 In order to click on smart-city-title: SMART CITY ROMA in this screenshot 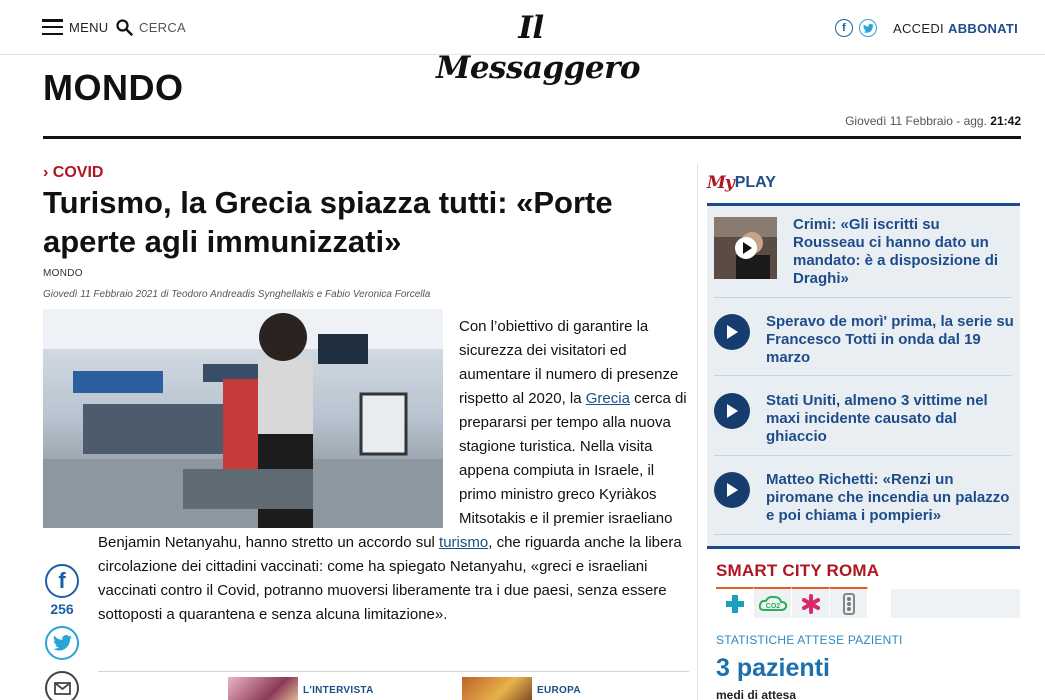, I will do `click(797, 571)`.